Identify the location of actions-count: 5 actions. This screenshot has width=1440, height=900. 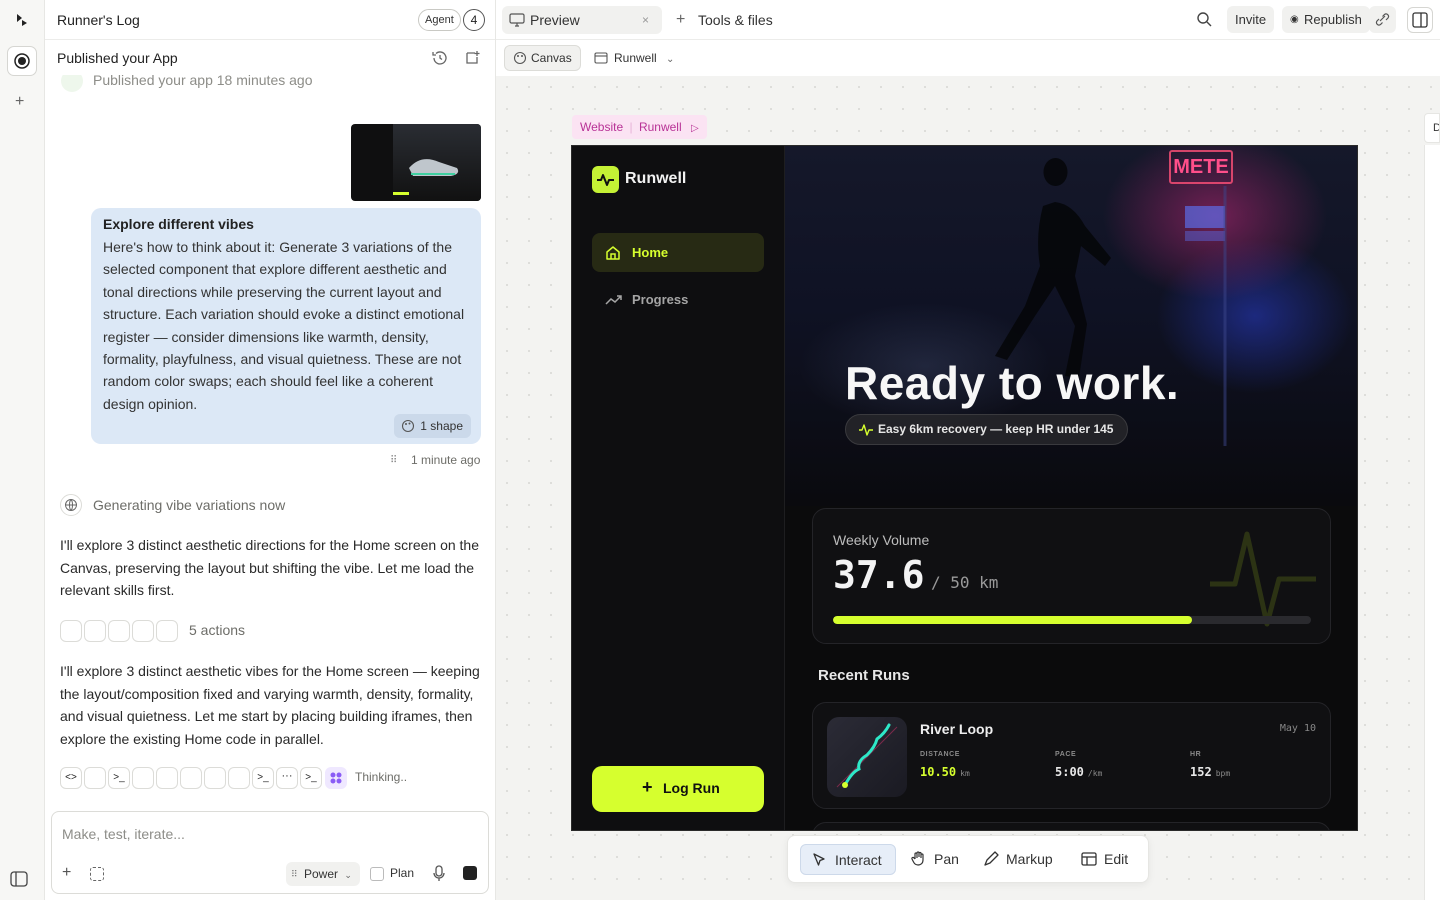
(217, 630).